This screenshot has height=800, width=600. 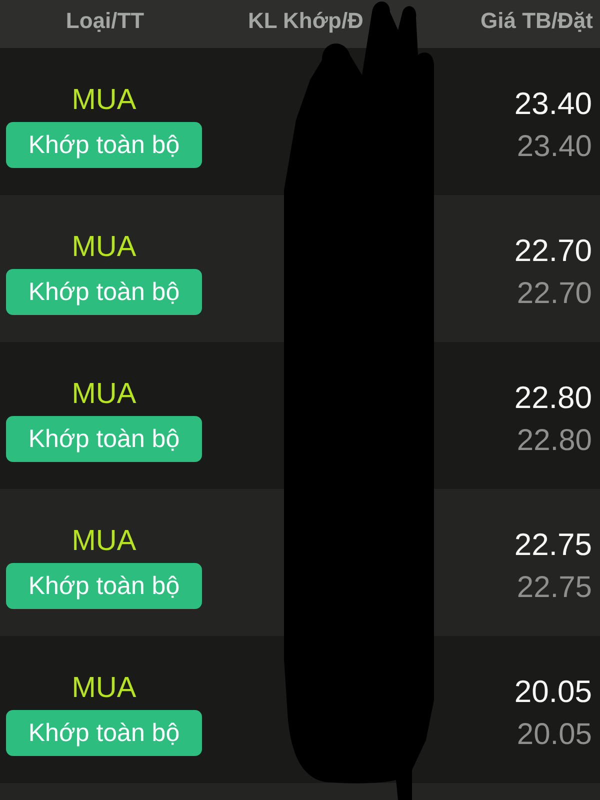 I want to click on average-price: 23.40, so click(x=553, y=104).